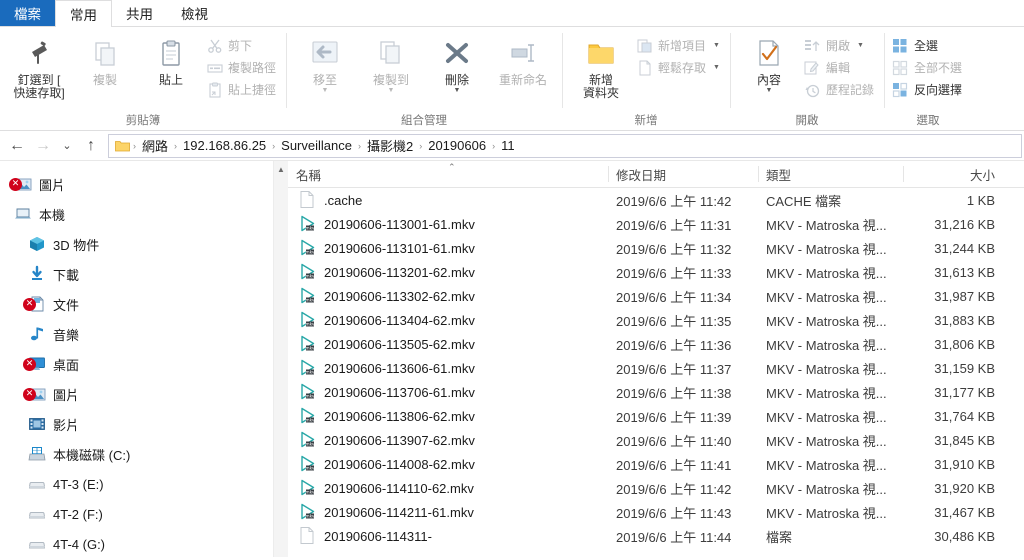 The width and height of the screenshot is (1024, 560). Describe the element at coordinates (448, 296) in the screenshot. I see `cell-name: mkv 20190606-113302-62.mkv` at that location.